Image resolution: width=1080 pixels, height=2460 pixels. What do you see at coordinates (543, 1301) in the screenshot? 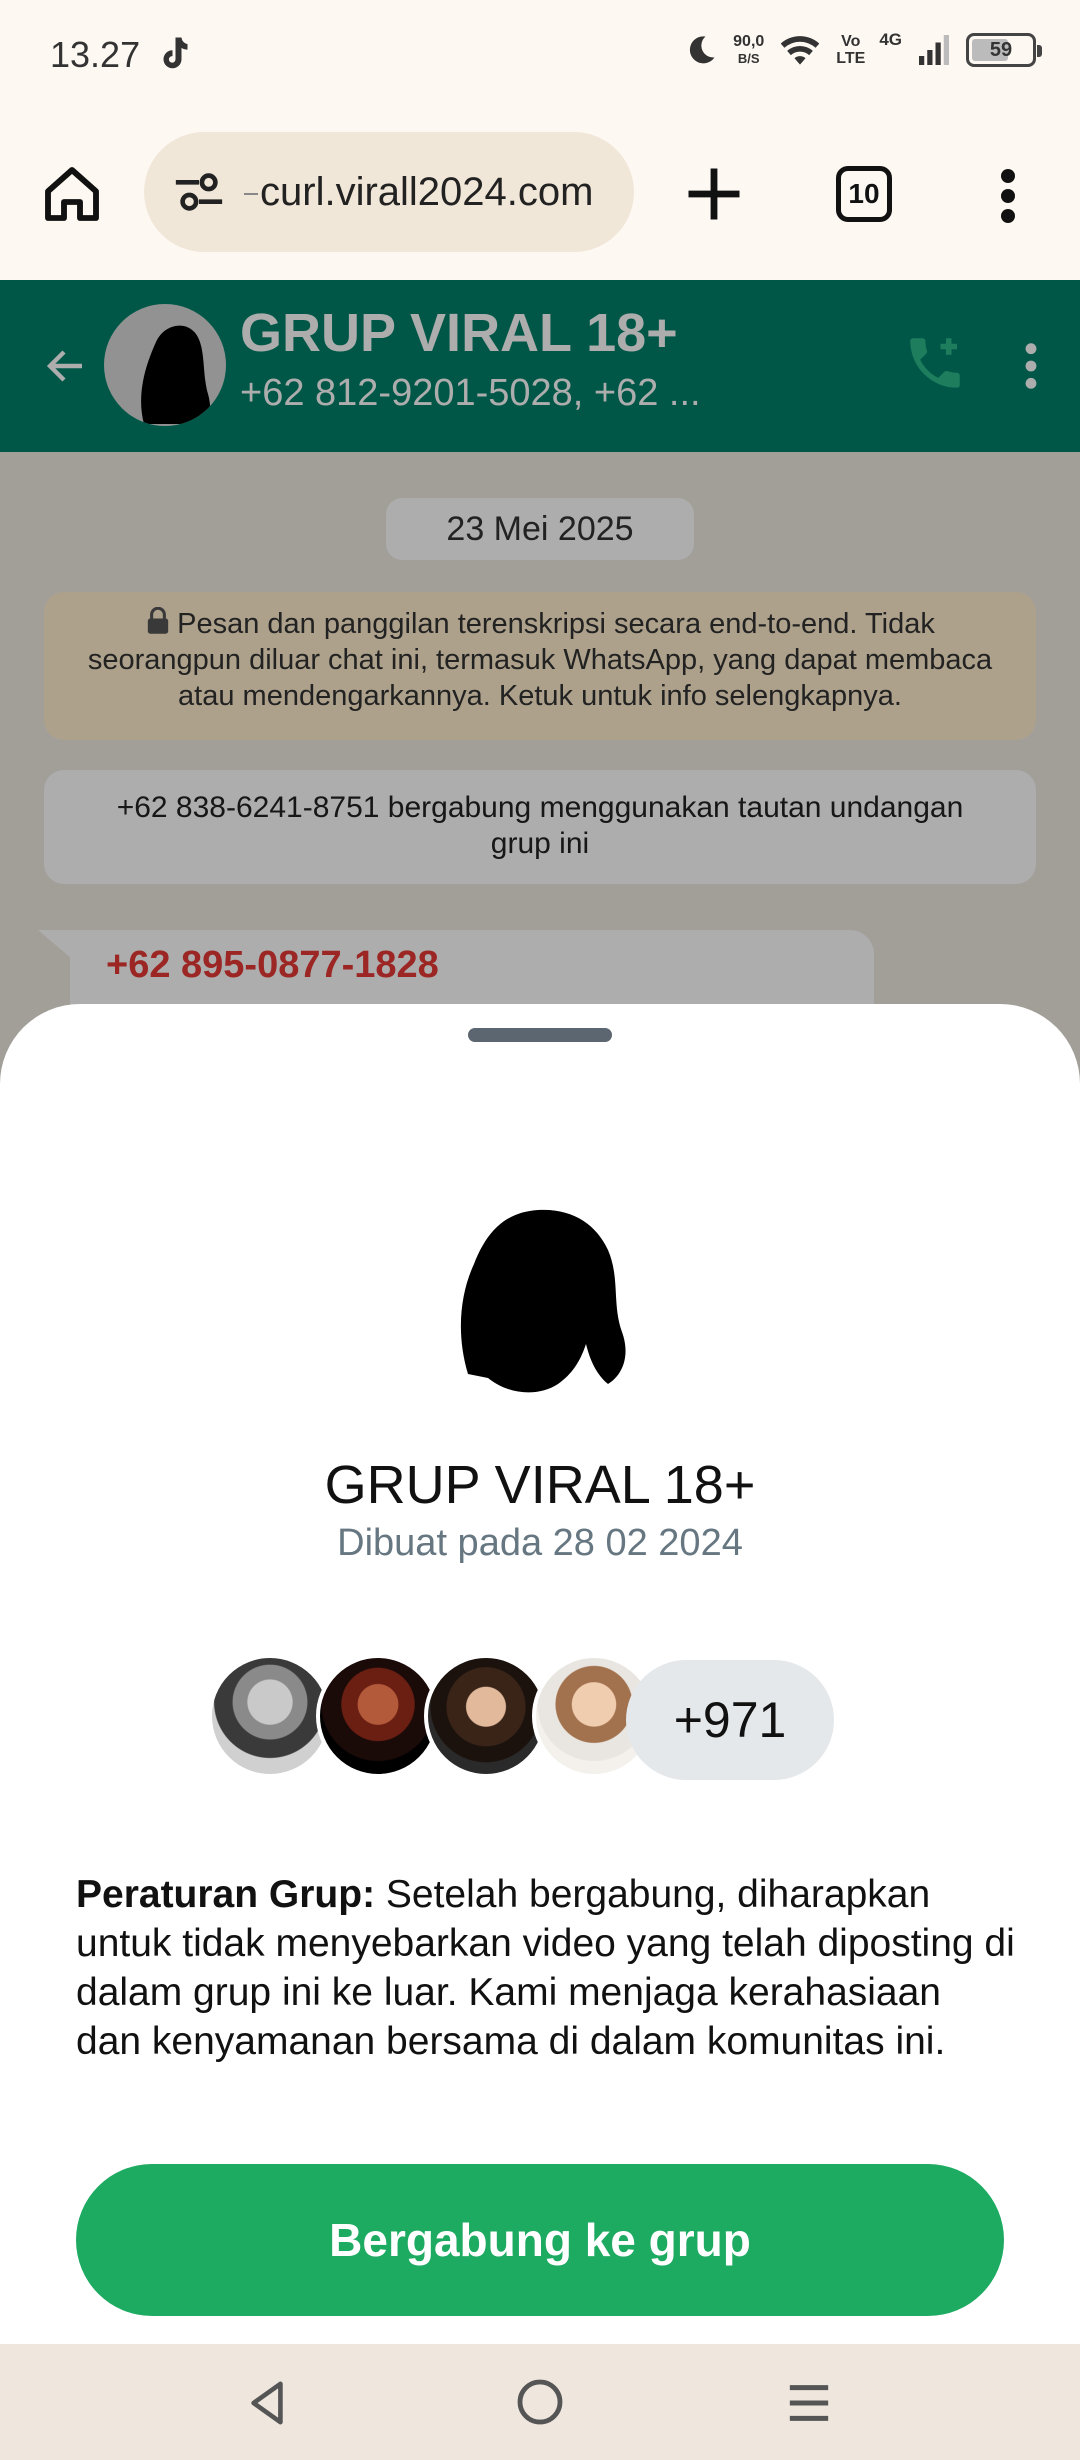
I see `group-avatar-large` at bounding box center [543, 1301].